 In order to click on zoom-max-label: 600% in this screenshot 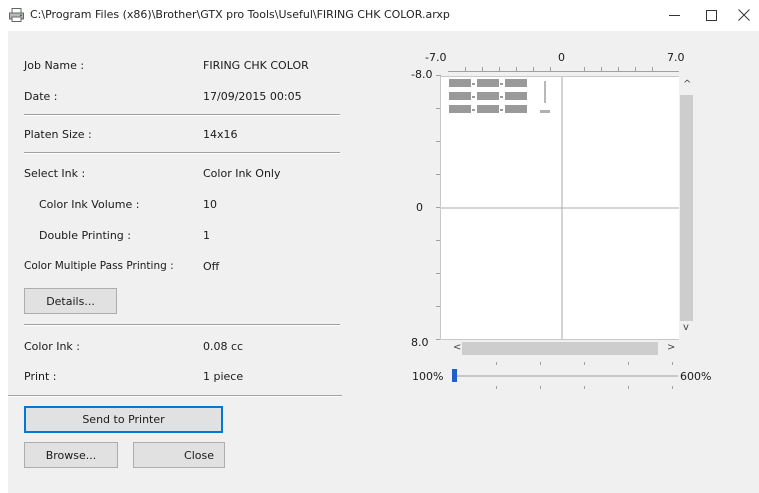, I will do `click(696, 376)`.